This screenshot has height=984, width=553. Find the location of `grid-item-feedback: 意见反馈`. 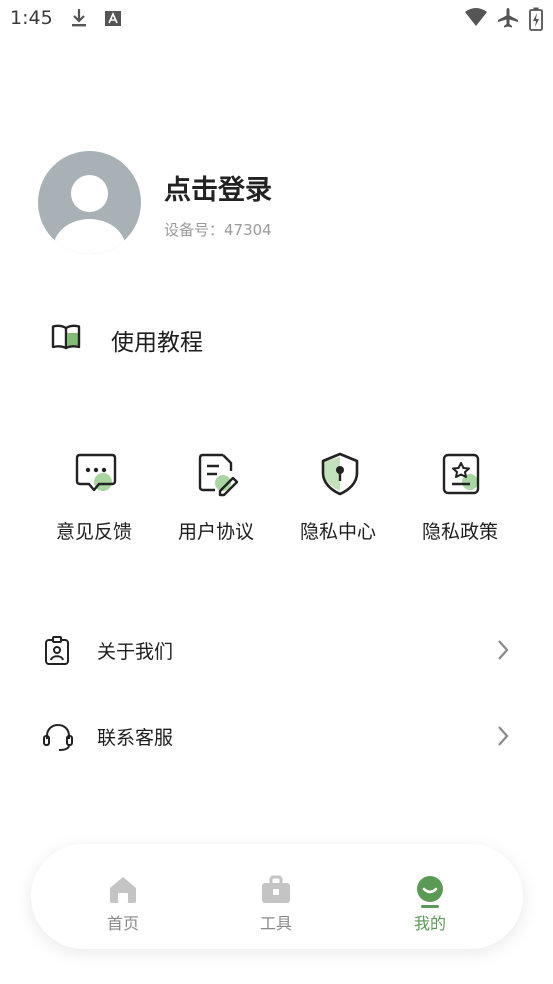

grid-item-feedback: 意见反馈 is located at coordinates (94, 498).